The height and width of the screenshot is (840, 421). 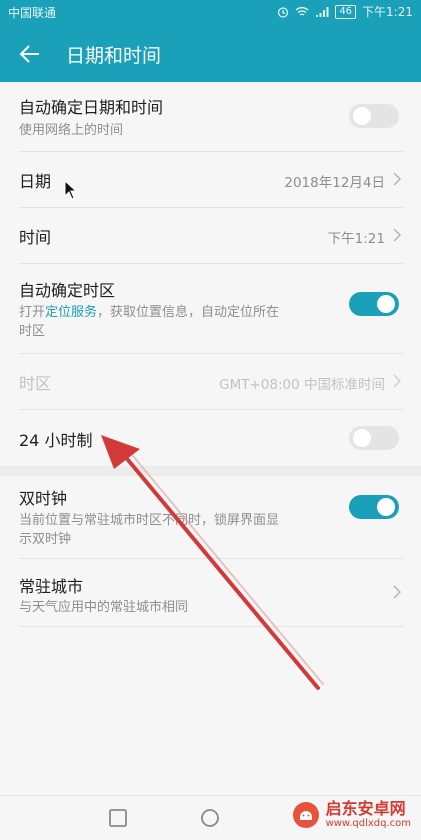 I want to click on battery-icon: 46, so click(x=346, y=11).